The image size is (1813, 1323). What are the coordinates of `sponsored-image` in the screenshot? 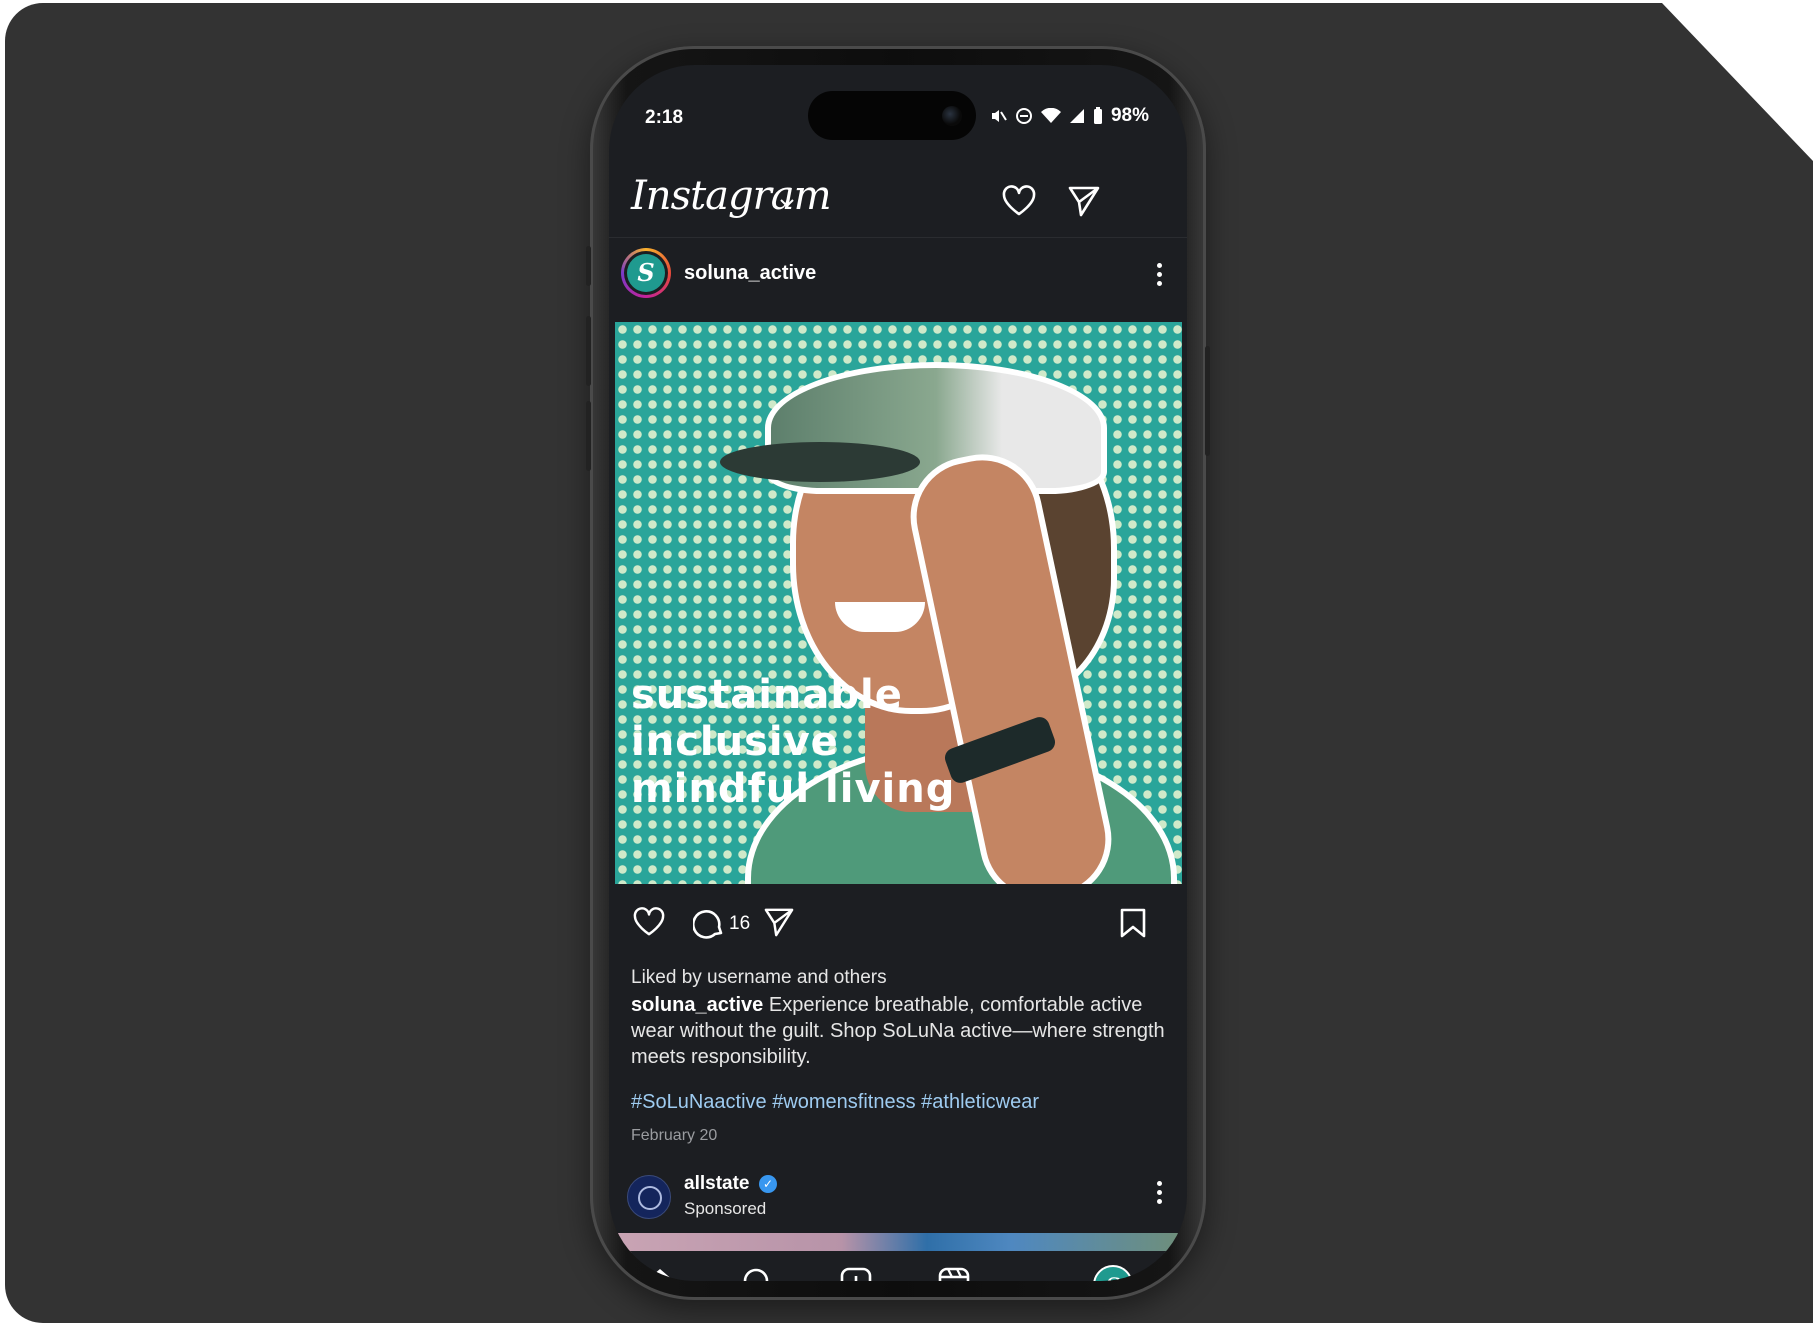 It's located at (898, 1243).